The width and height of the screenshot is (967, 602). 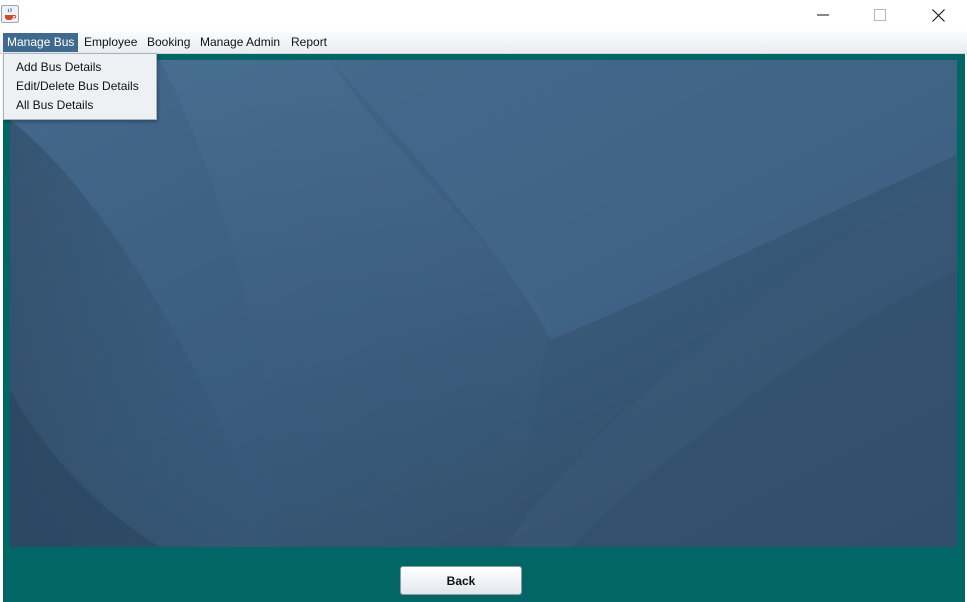 I want to click on java-cup-icon, so click(x=10, y=14).